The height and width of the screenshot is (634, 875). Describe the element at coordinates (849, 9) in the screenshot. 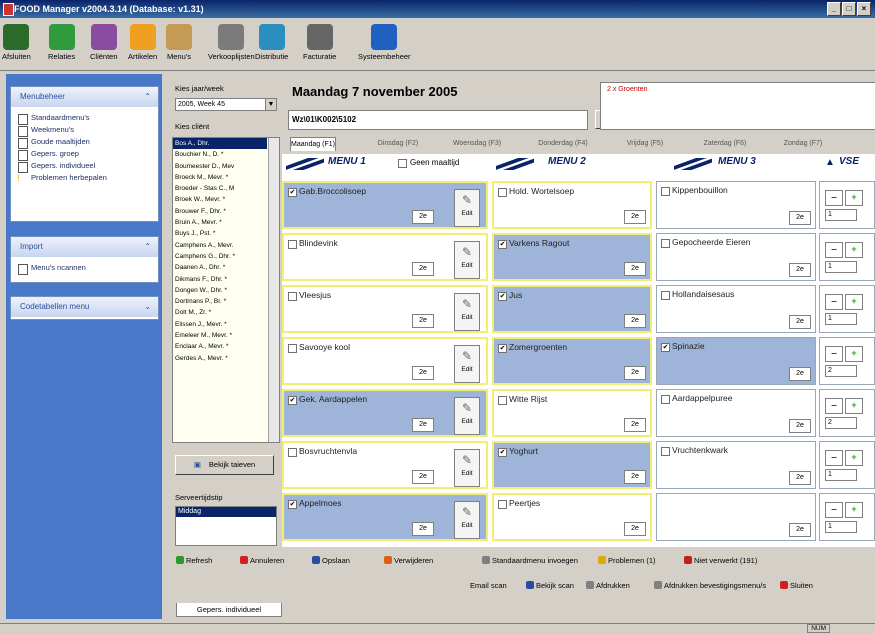

I see `maximize-button: □` at that location.